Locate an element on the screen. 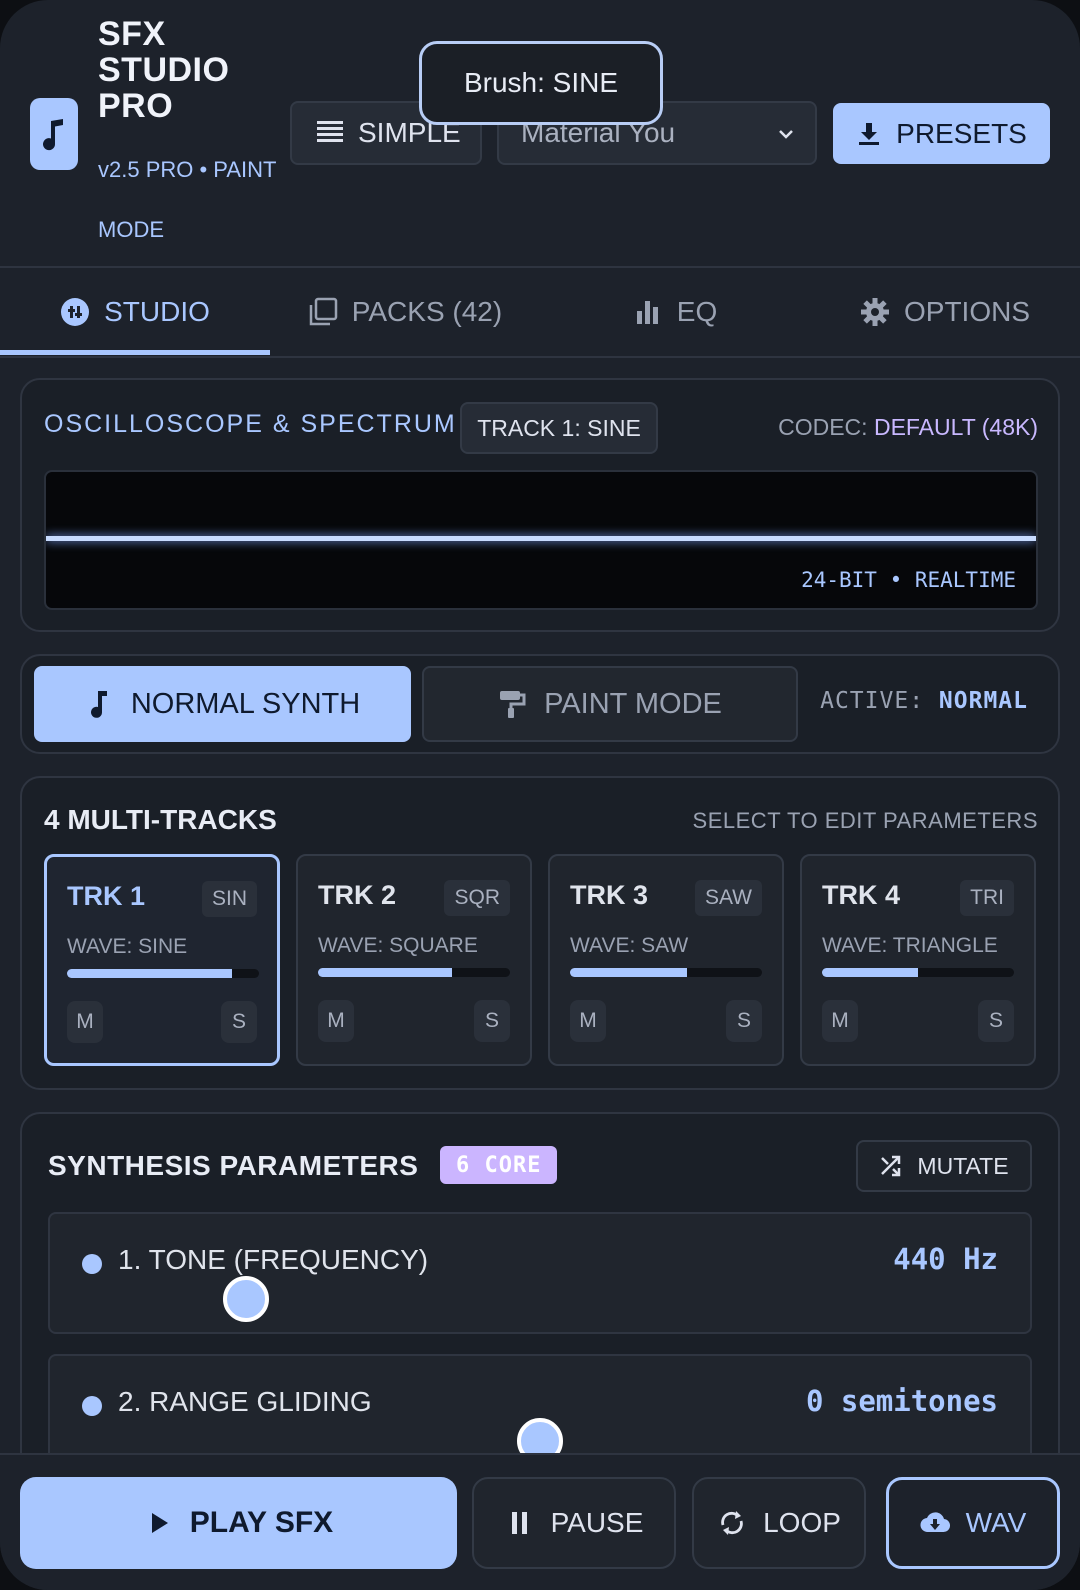  tab-label: STUDIO is located at coordinates (157, 311).